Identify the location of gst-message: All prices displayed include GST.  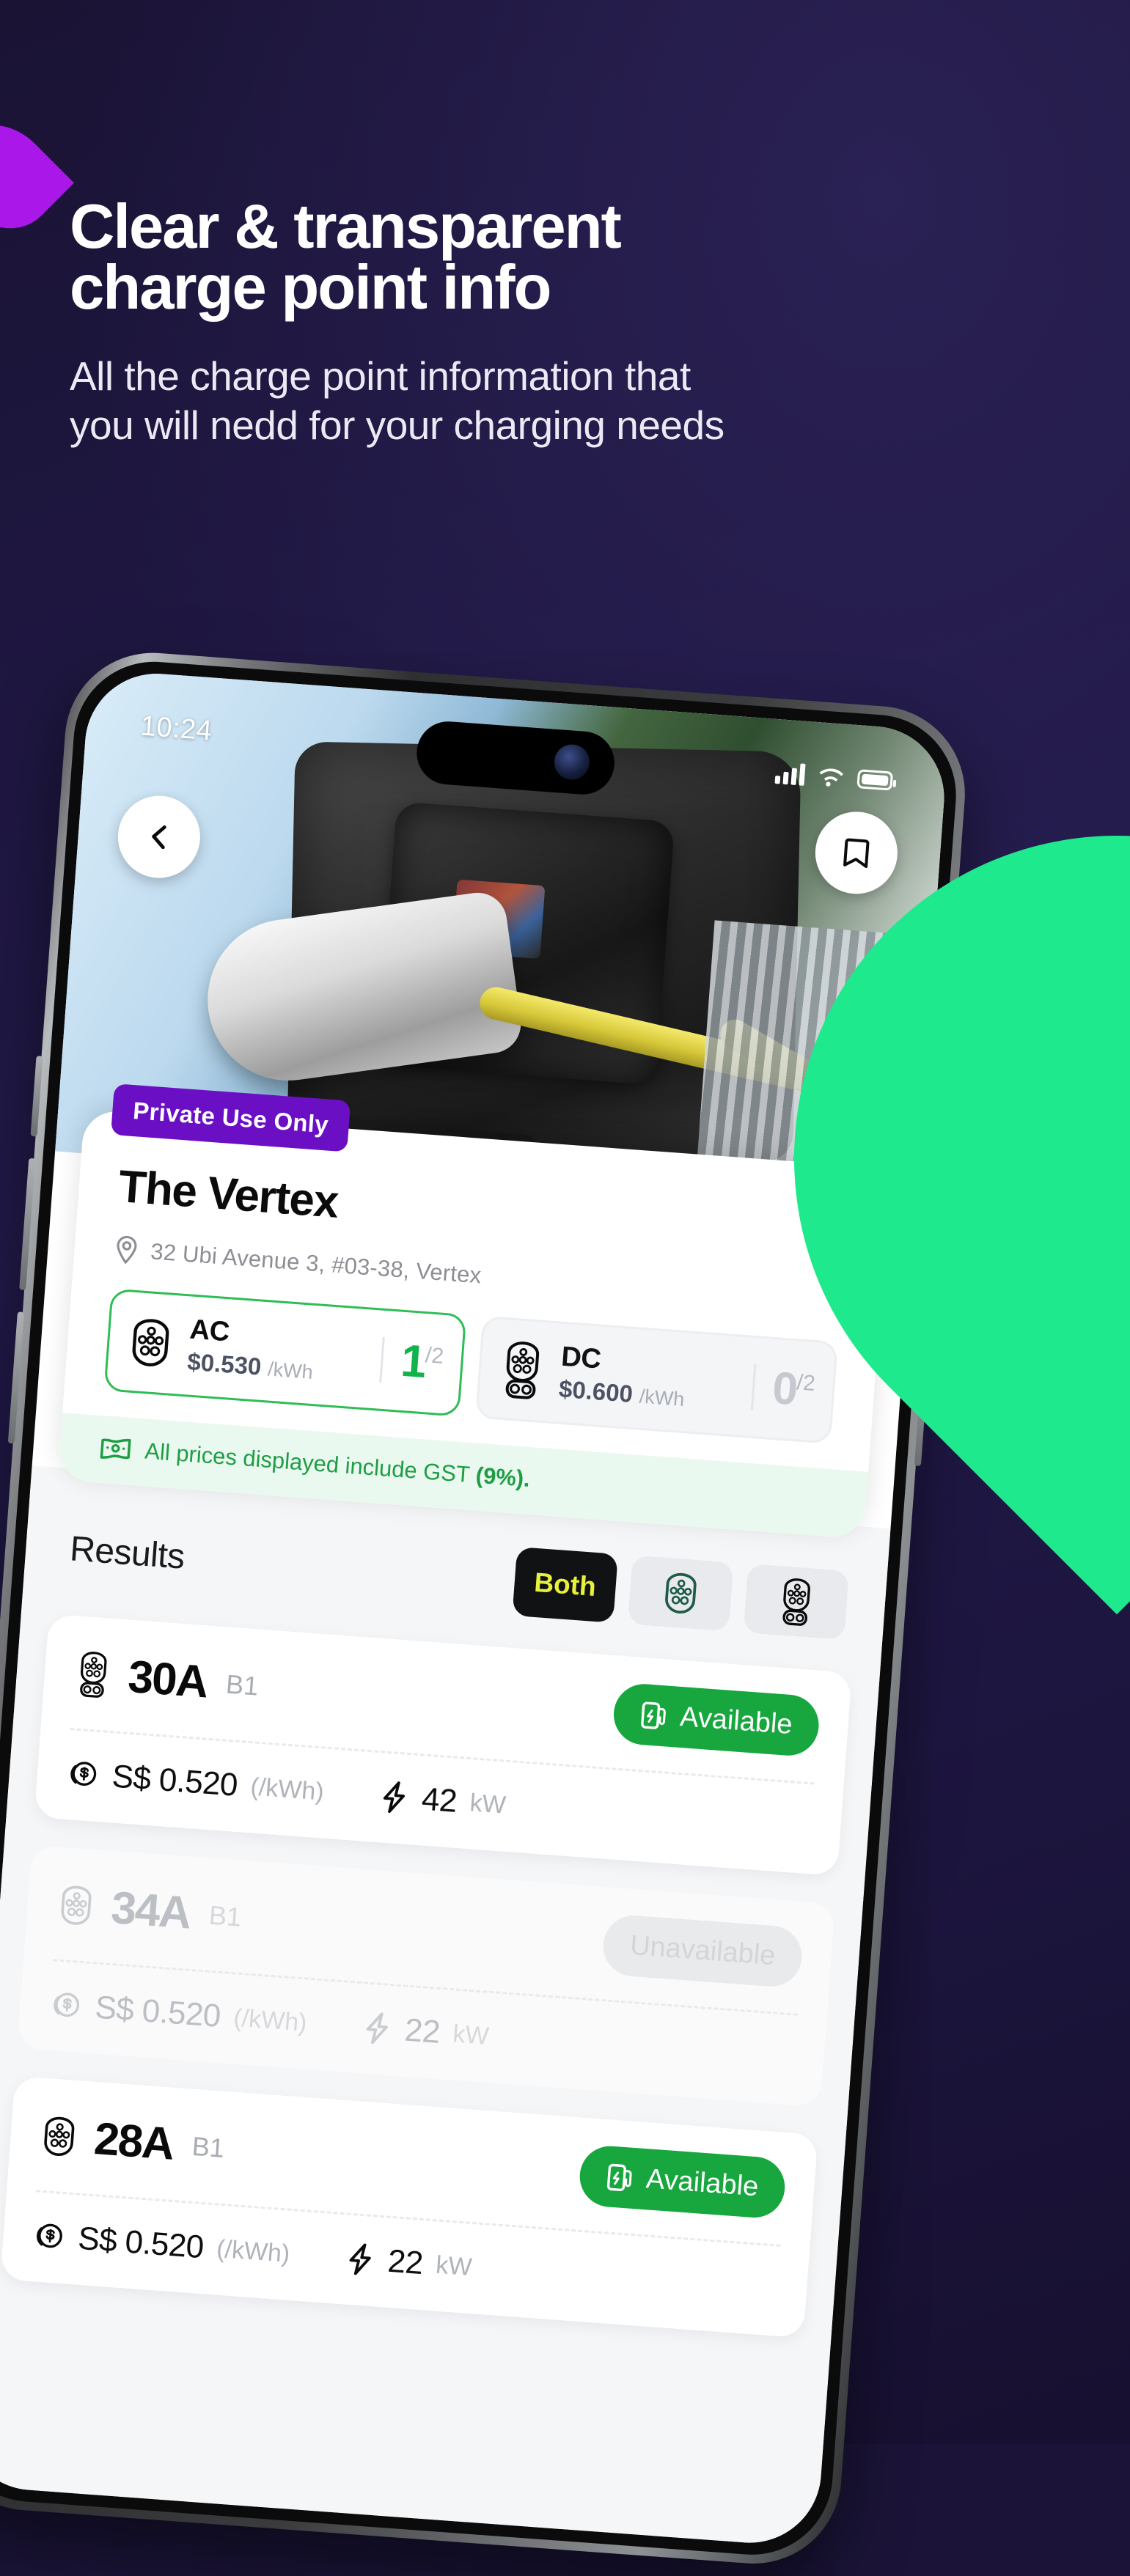
(311, 1463).